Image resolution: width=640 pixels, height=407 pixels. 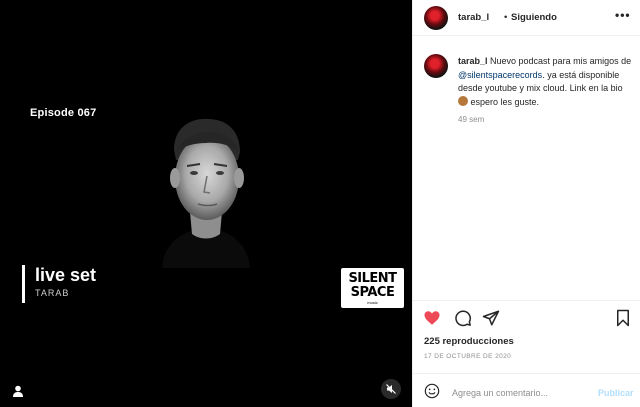 I want to click on caption-text-1: Nuevo podcast para mis amigos de, so click(x=559, y=61).